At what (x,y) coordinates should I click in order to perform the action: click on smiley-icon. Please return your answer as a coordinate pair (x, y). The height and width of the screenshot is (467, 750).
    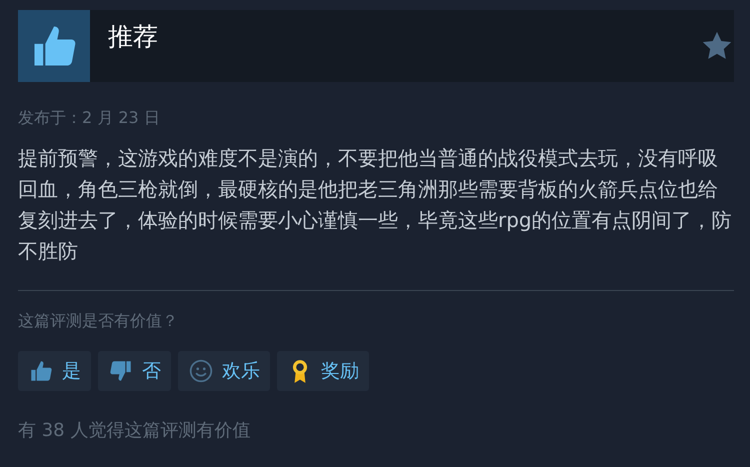
    Looking at the image, I should click on (201, 371).